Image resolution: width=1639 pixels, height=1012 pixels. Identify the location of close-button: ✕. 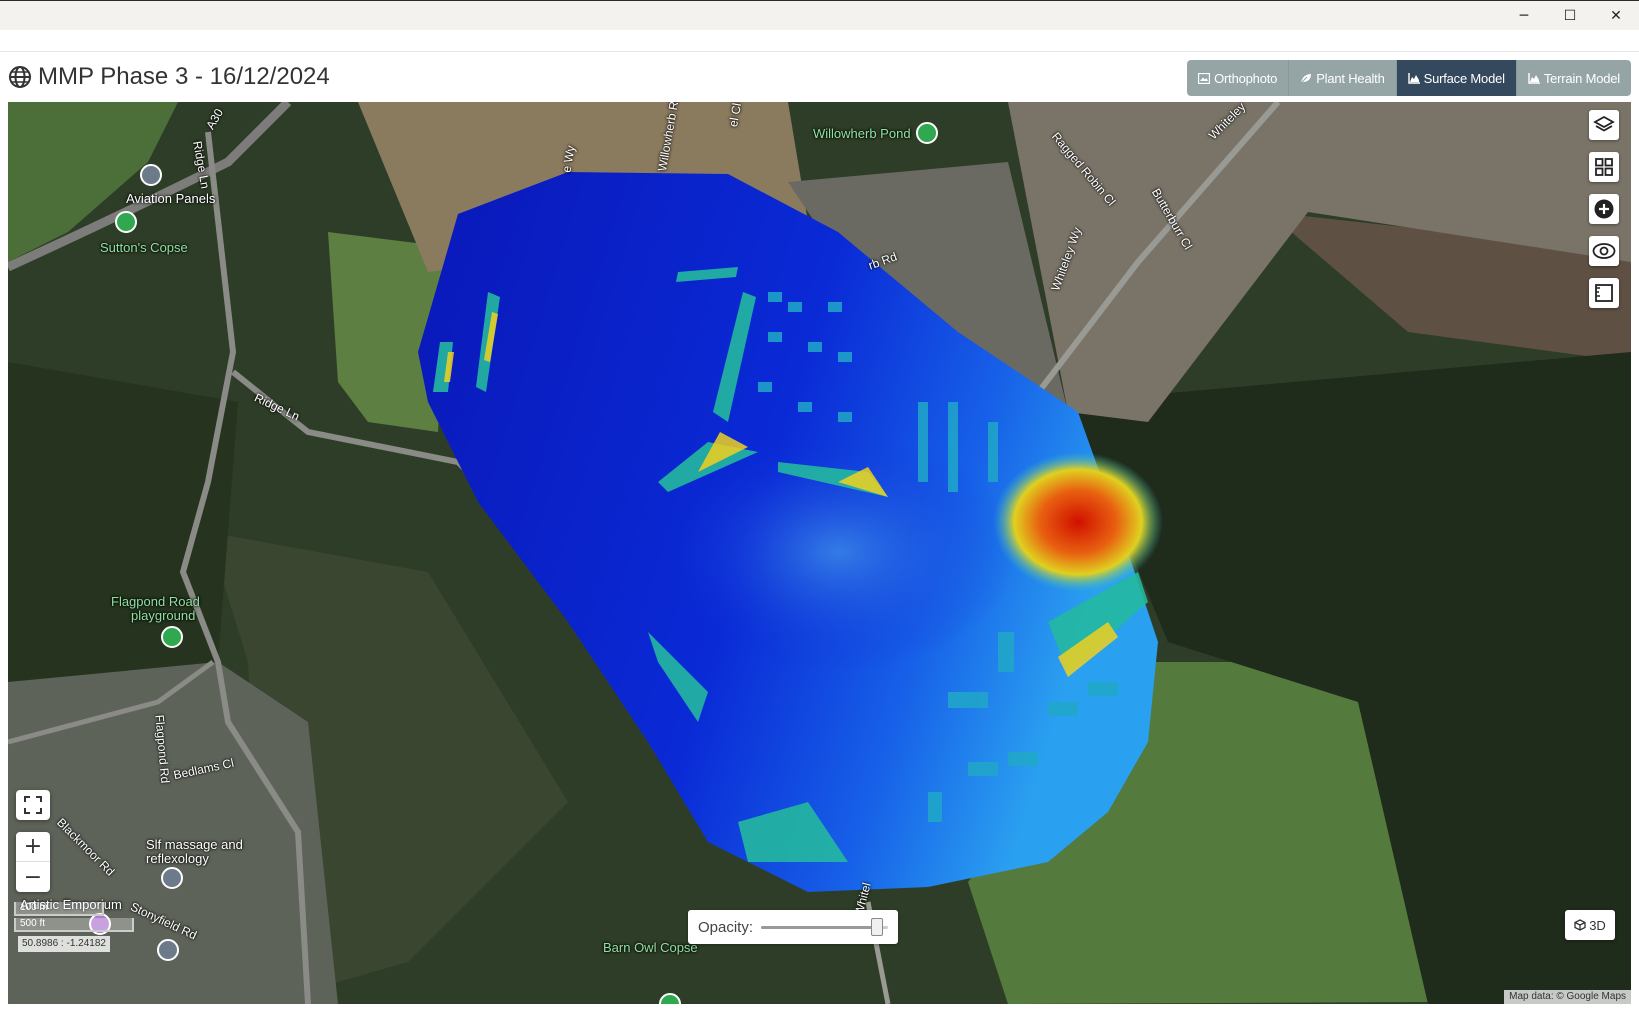
(1616, 16).